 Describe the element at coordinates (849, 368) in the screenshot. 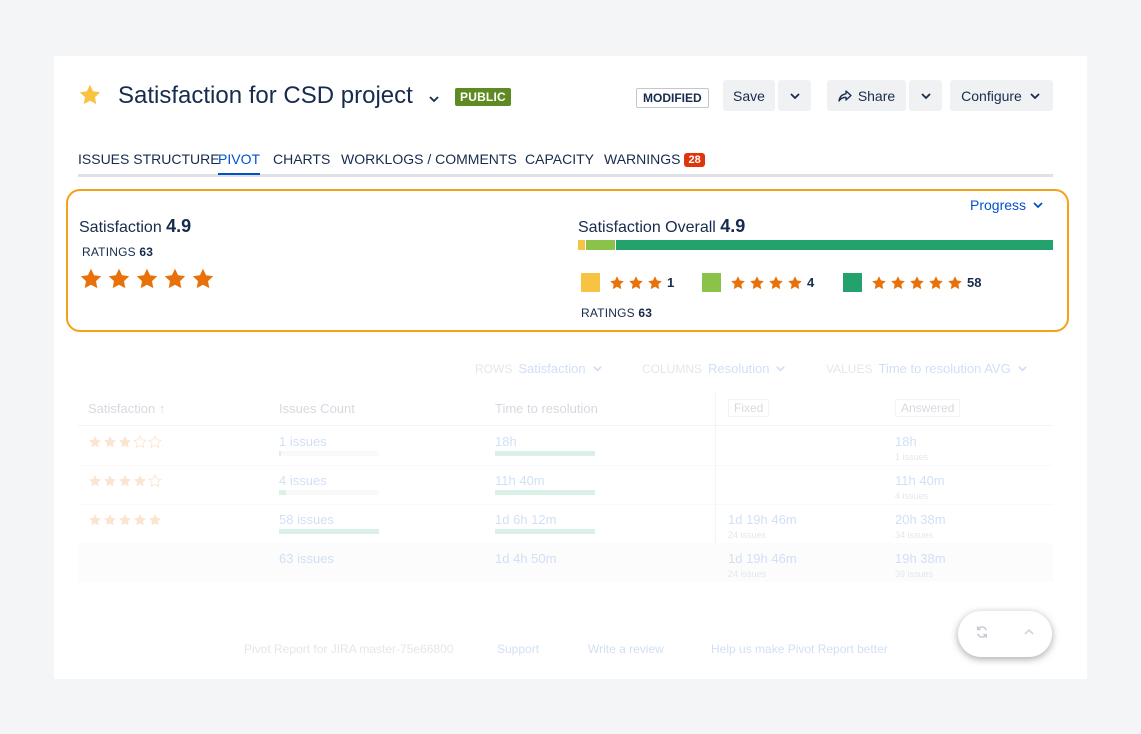

I see `values-key: VALUES` at that location.